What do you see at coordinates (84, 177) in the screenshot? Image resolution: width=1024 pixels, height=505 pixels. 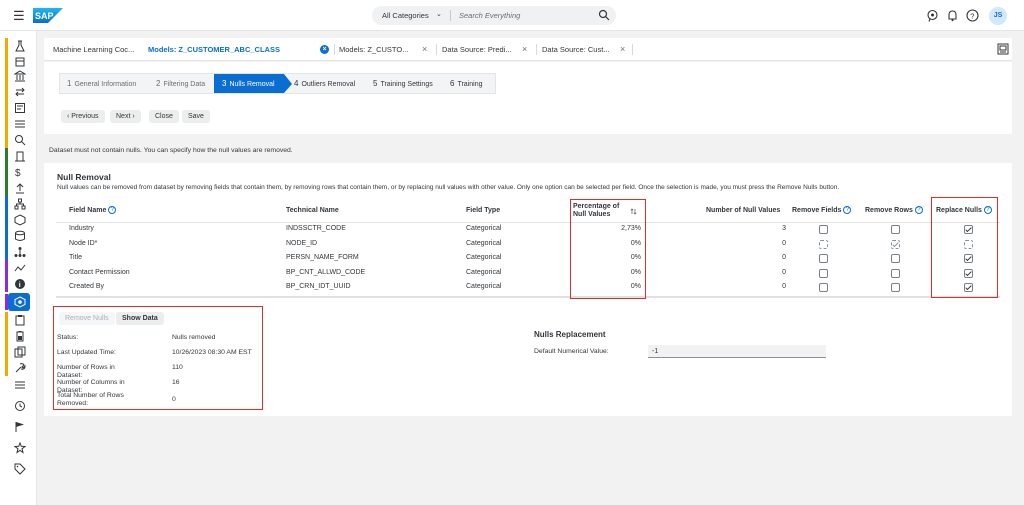 I see `section-title: Null Removal` at bounding box center [84, 177].